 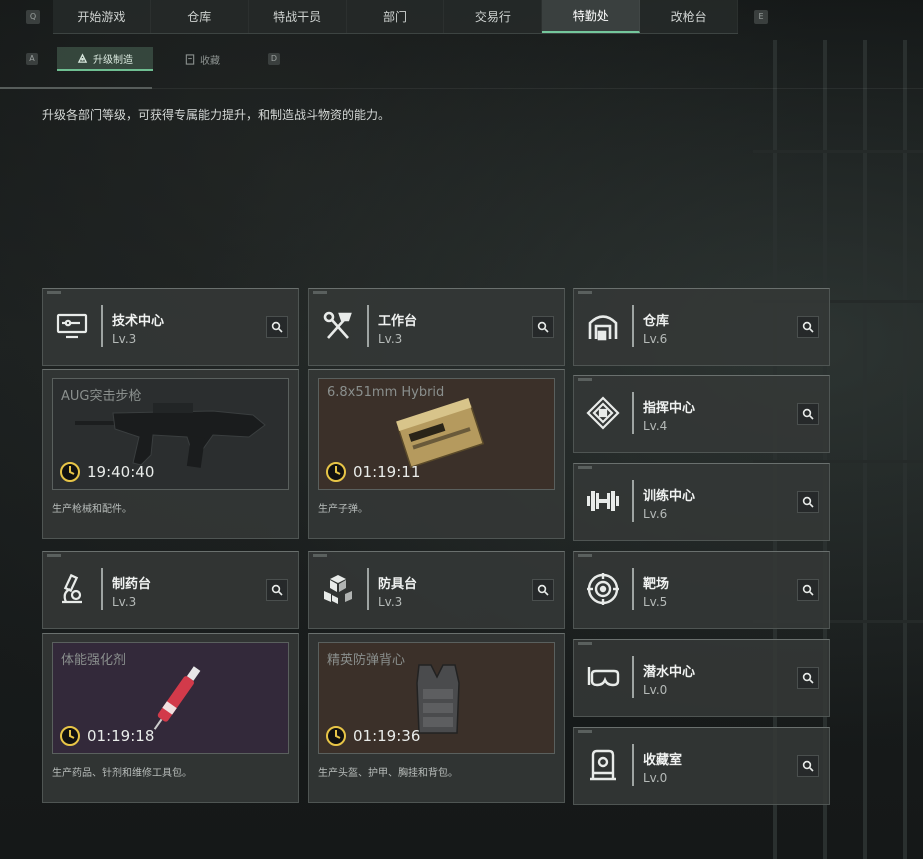 What do you see at coordinates (170, 698) in the screenshot?
I see `production-preview: 体能强化剂 01:19:18` at bounding box center [170, 698].